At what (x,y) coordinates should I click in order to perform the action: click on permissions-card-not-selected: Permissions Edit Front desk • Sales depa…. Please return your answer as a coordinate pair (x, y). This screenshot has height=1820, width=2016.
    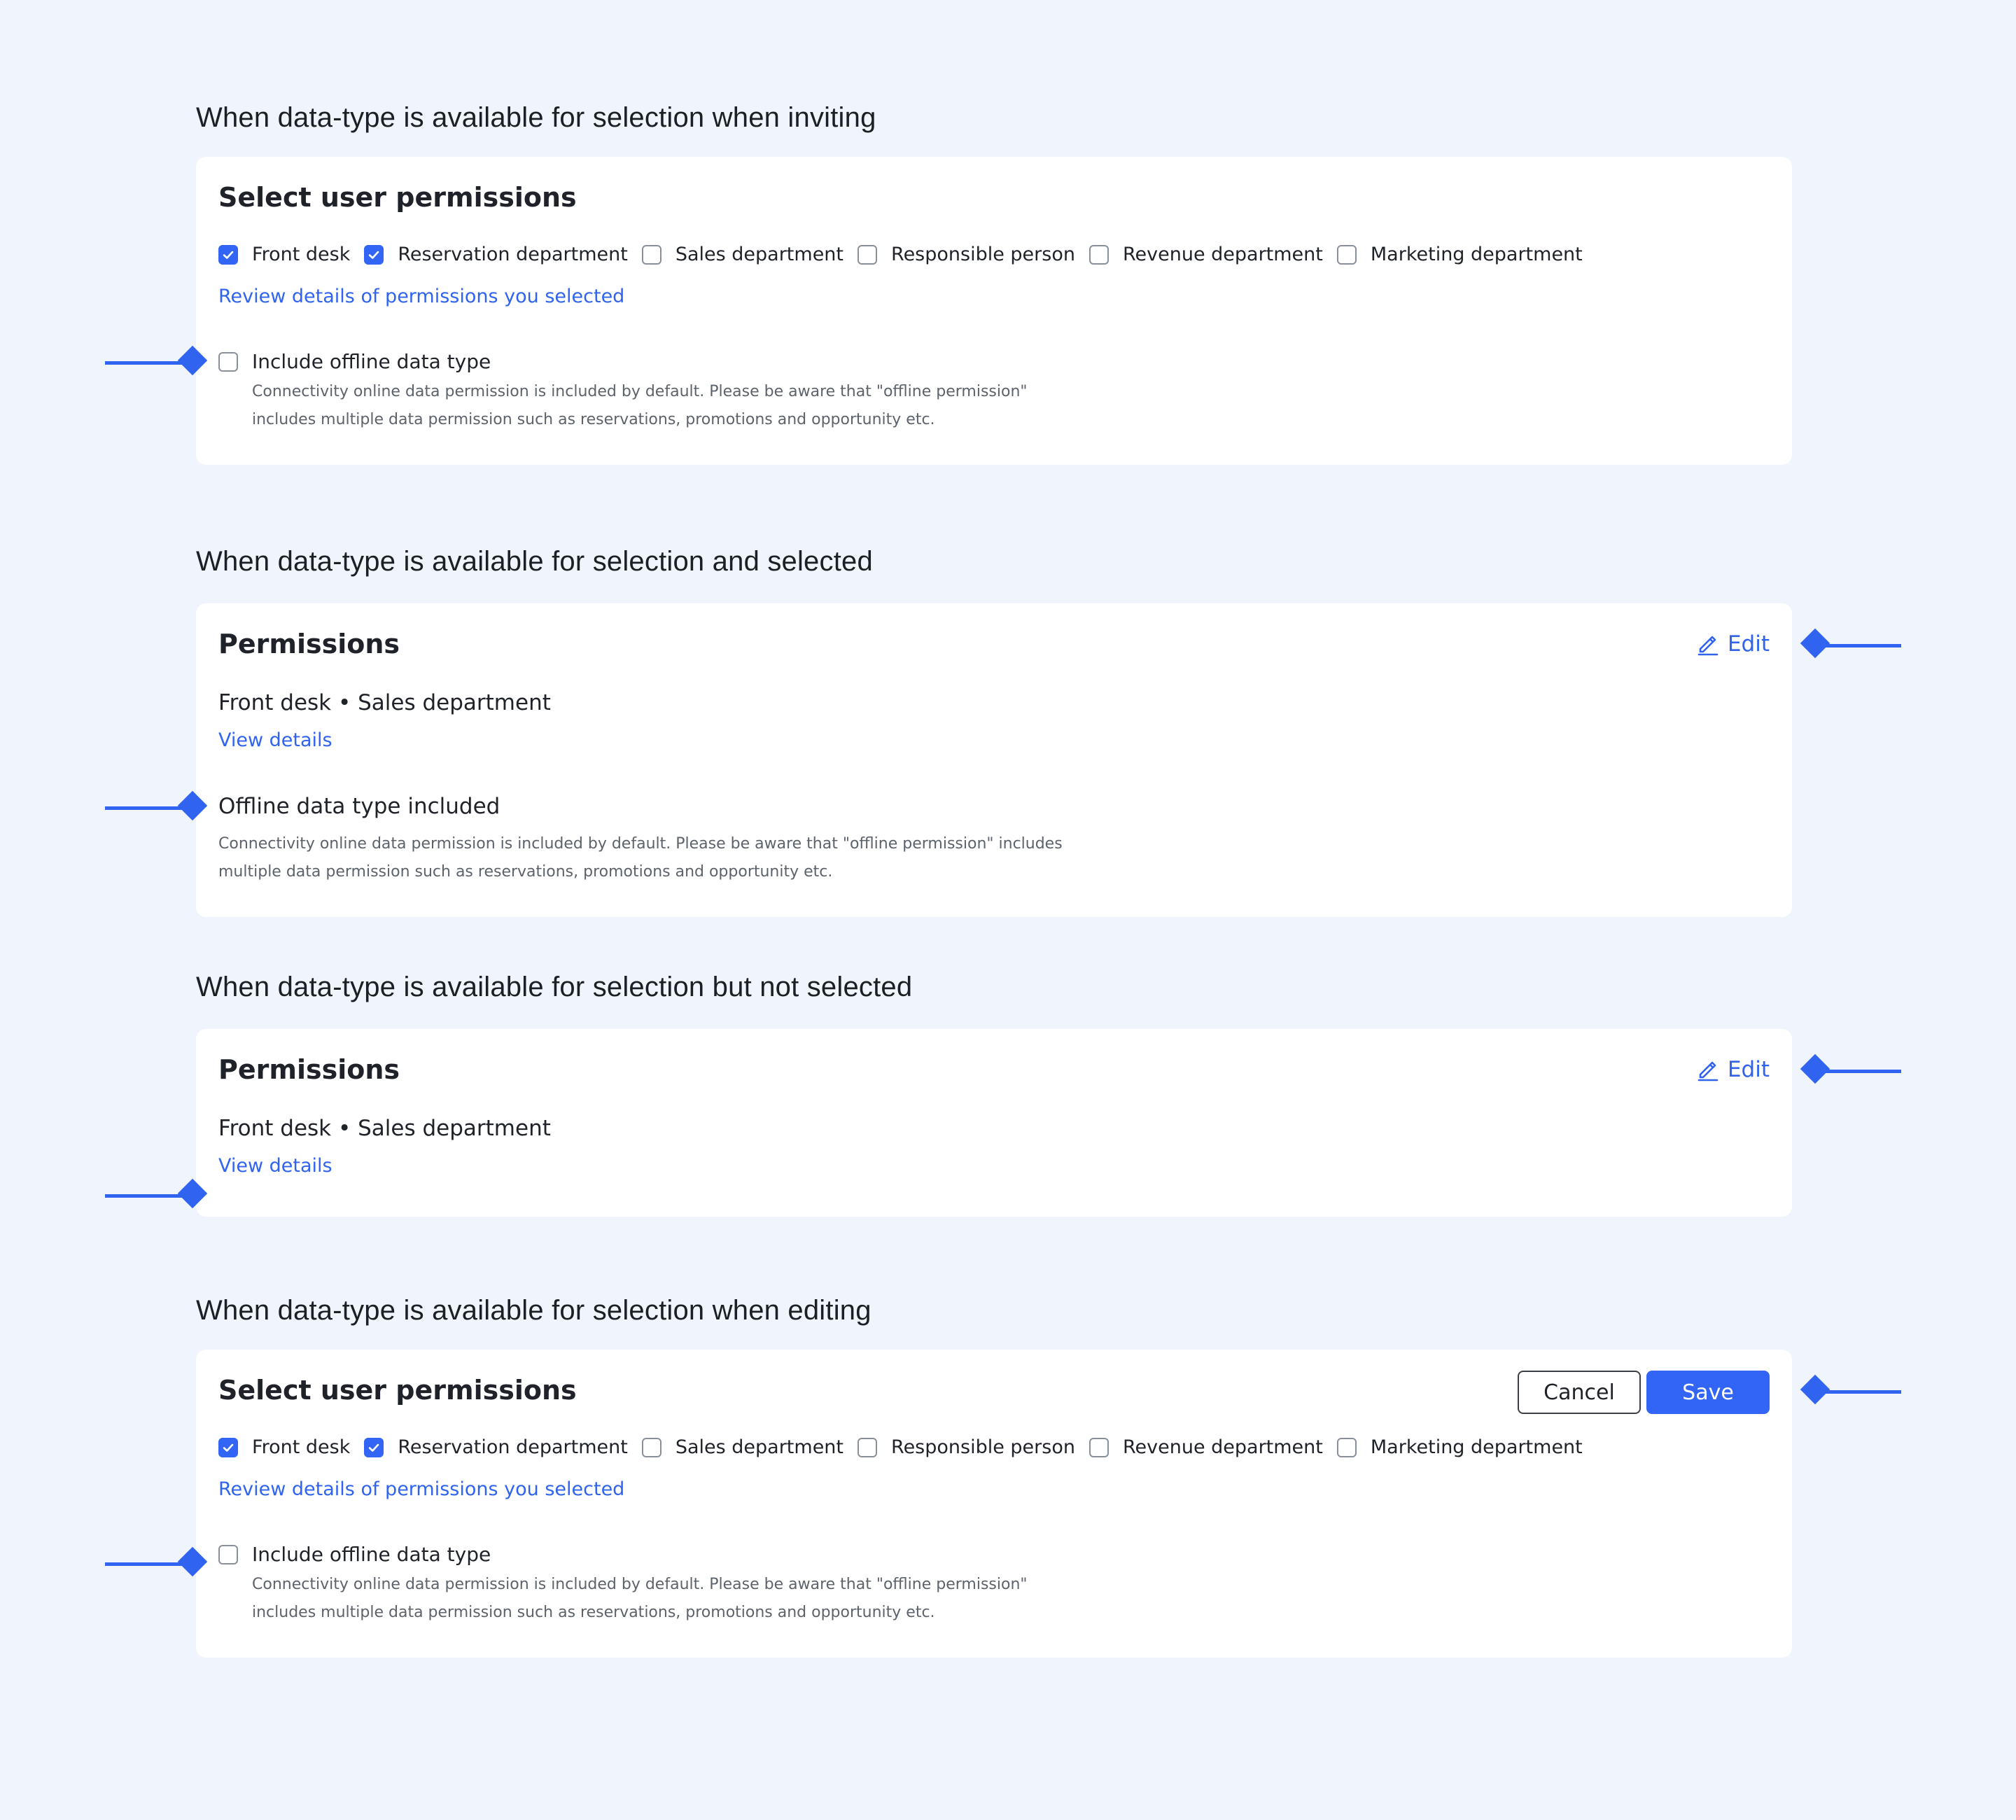
    Looking at the image, I should click on (994, 1123).